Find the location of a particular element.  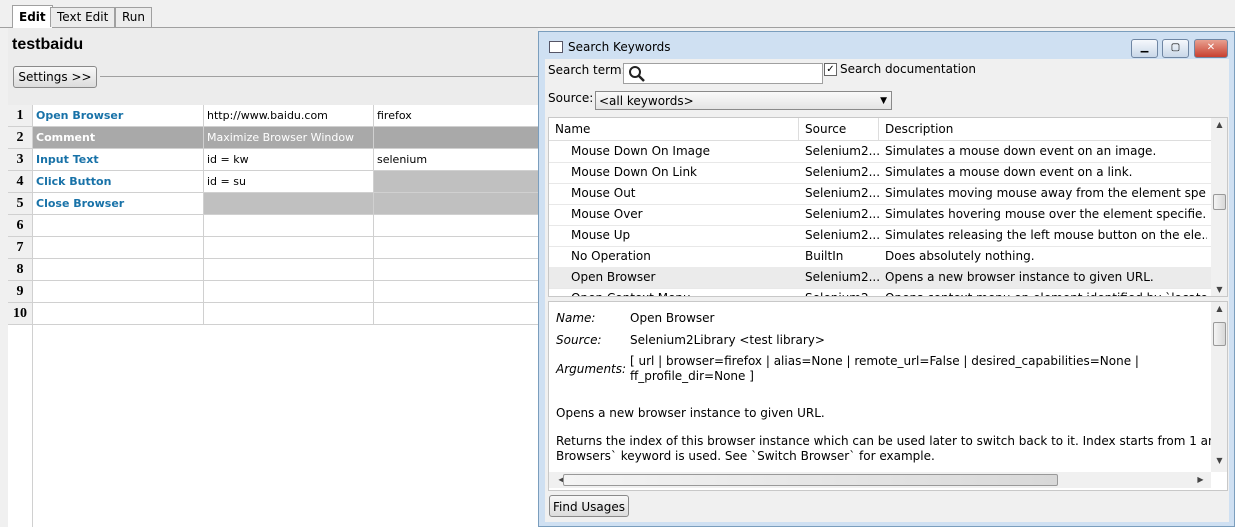

search-documentation-label: Search documentation is located at coordinates (908, 69).